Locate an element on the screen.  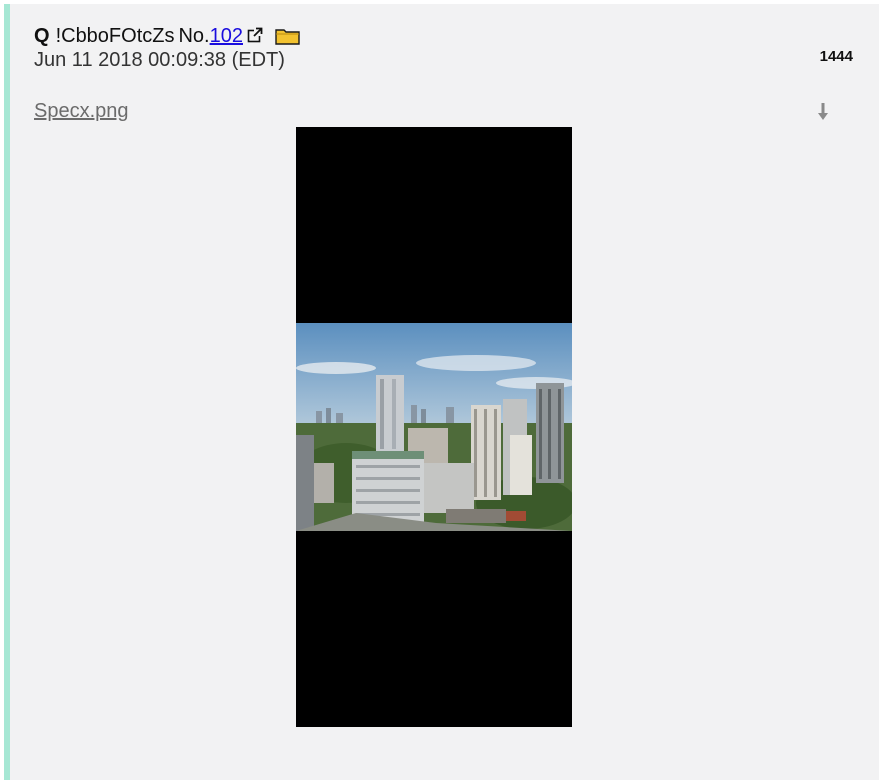
download-icon is located at coordinates (823, 112).